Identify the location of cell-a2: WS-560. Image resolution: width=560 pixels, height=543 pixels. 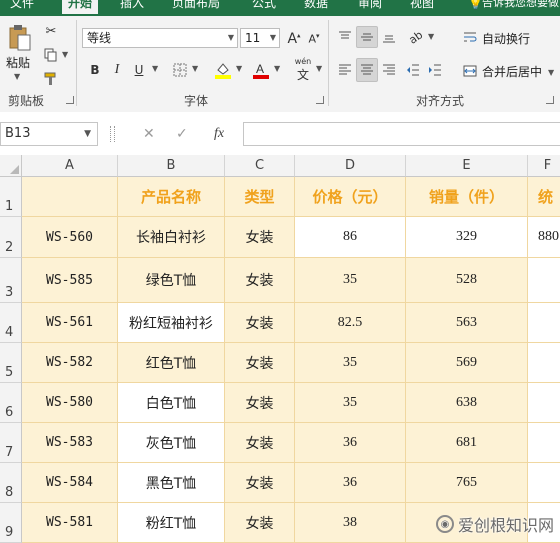
(70, 237).